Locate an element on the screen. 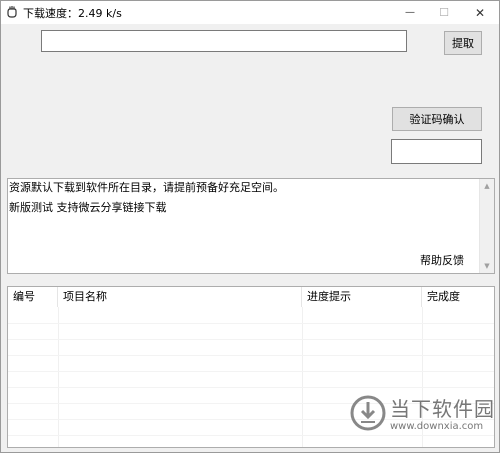  help-feedback-link: 帮助反馈 is located at coordinates (442, 260).